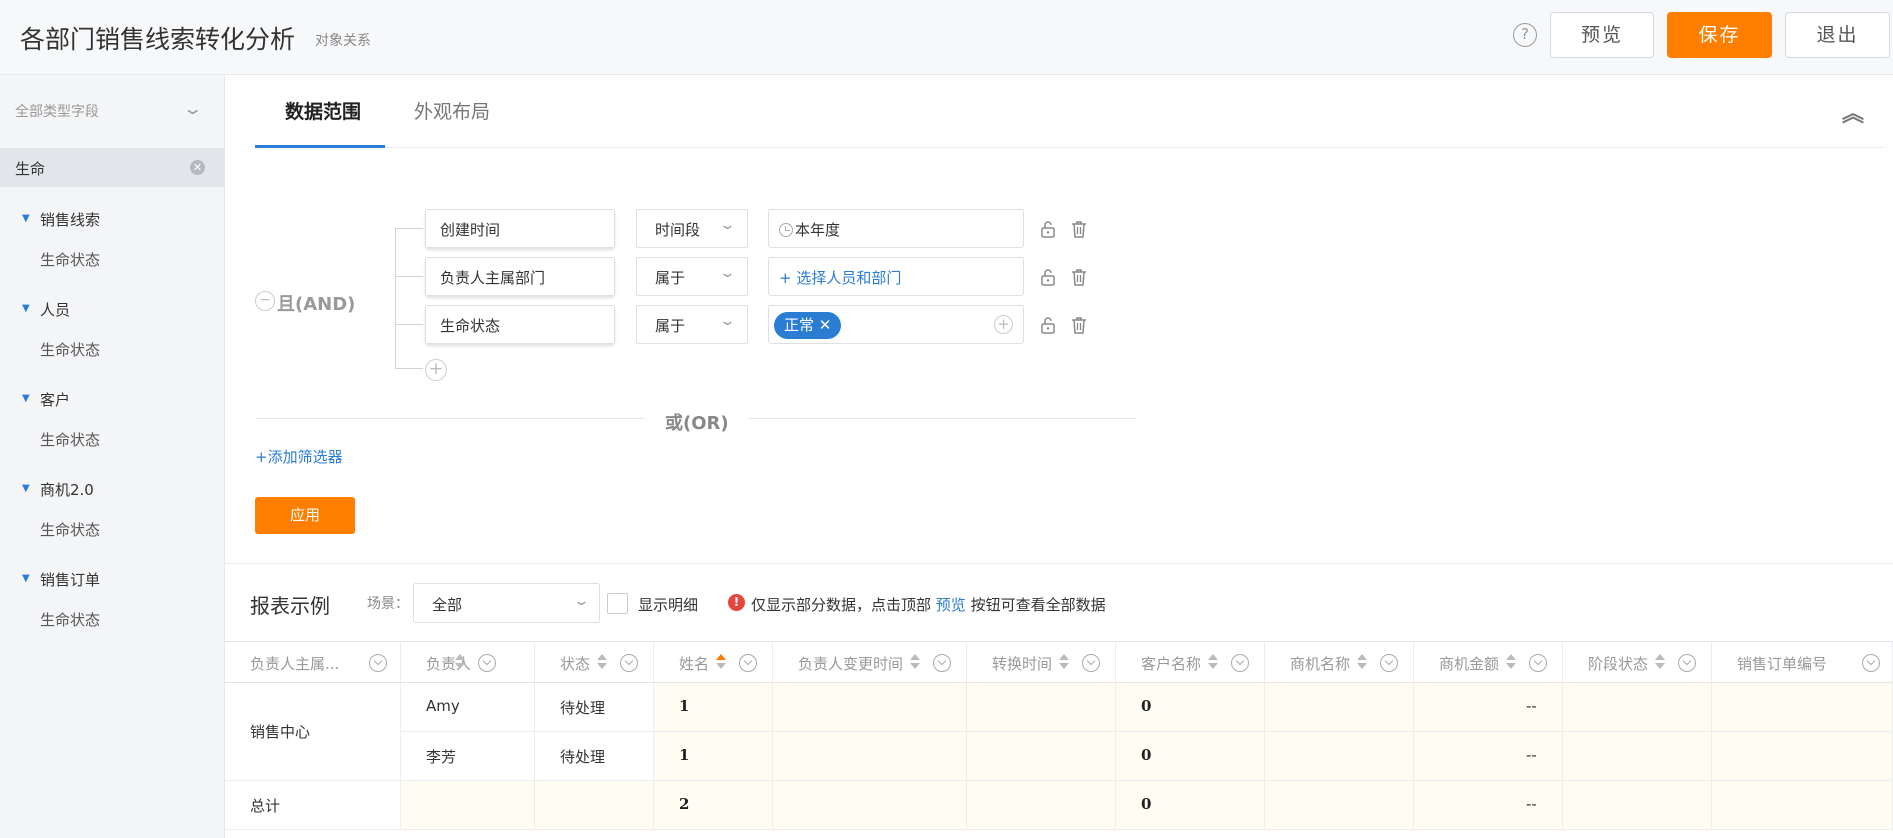 The width and height of the screenshot is (1893, 838). What do you see at coordinates (436, 370) in the screenshot?
I see `add-condition-icon: +` at bounding box center [436, 370].